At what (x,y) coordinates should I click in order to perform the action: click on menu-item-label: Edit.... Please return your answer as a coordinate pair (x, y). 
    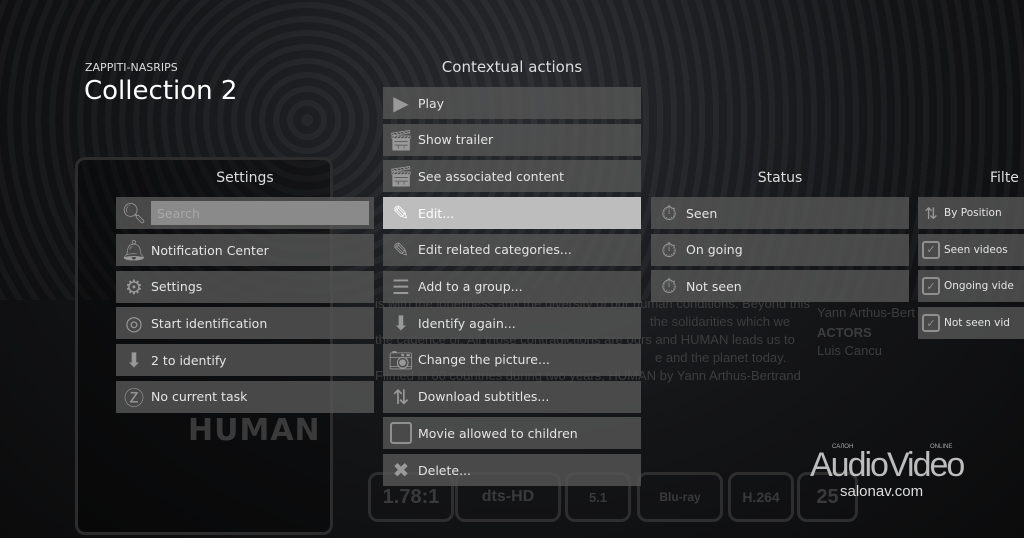
    Looking at the image, I should click on (436, 213).